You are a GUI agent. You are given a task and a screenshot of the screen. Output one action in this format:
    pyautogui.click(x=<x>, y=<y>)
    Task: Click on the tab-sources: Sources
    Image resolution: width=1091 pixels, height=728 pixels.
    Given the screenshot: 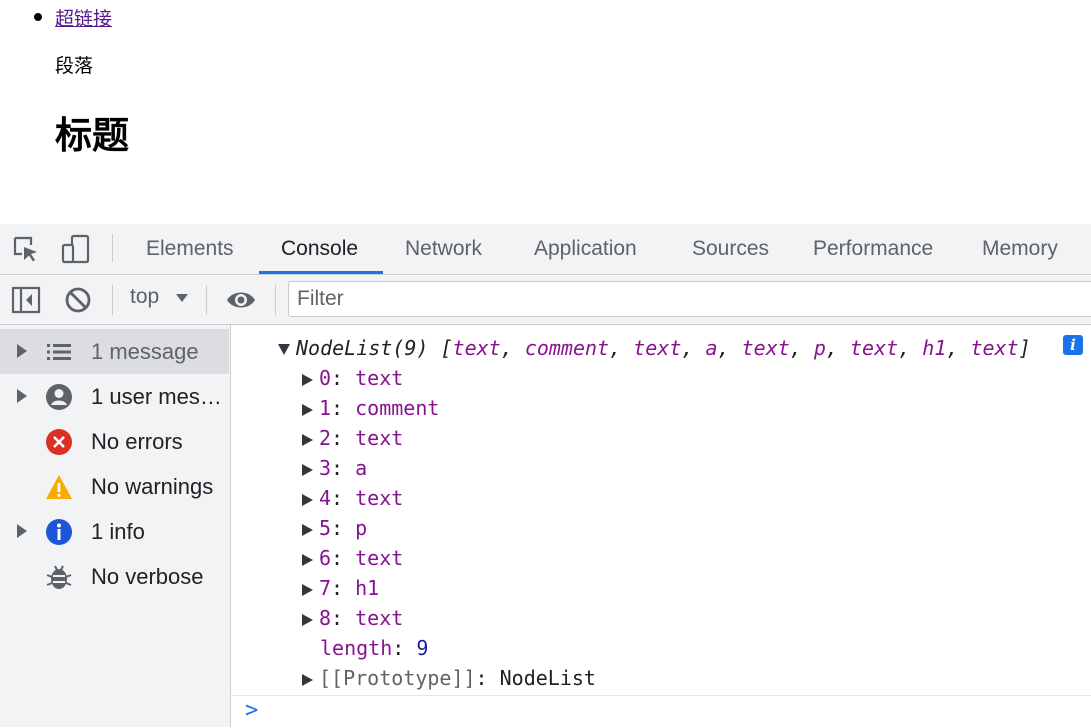 What is the action you would take?
    pyautogui.click(x=730, y=249)
    